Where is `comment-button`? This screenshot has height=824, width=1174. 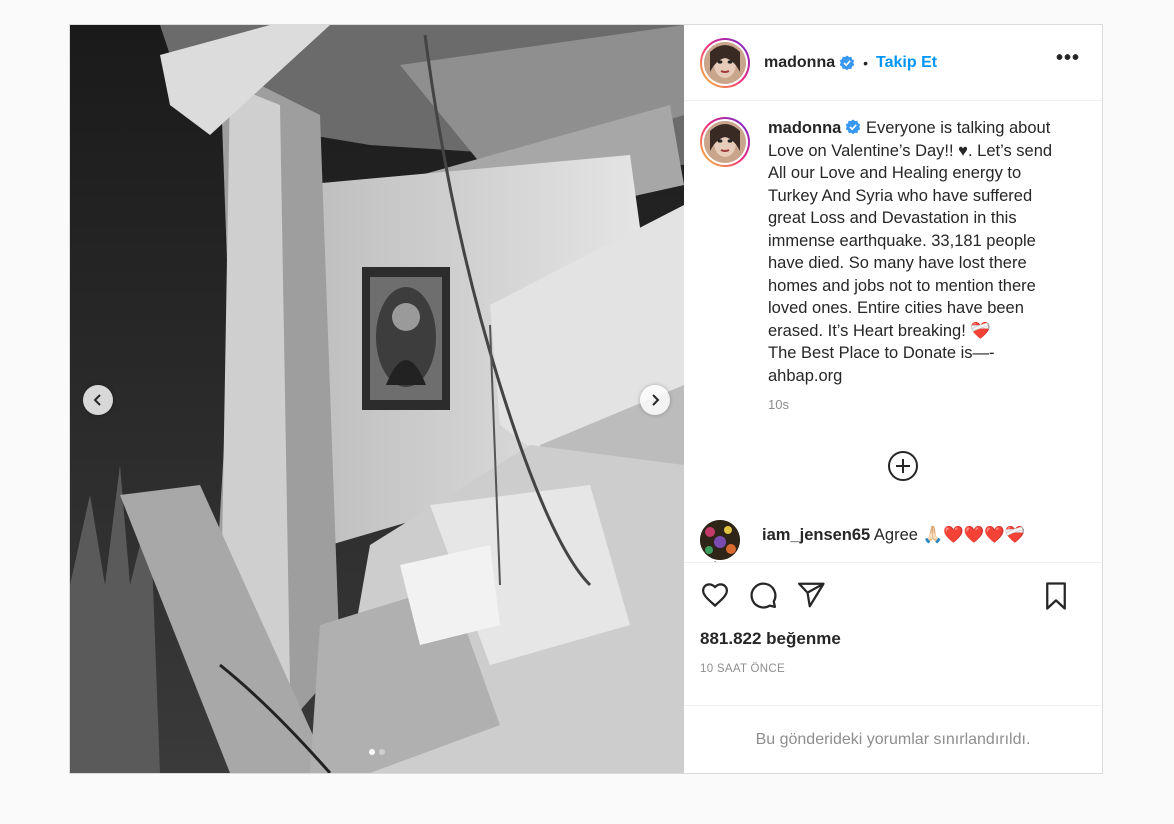
comment-button is located at coordinates (763, 595).